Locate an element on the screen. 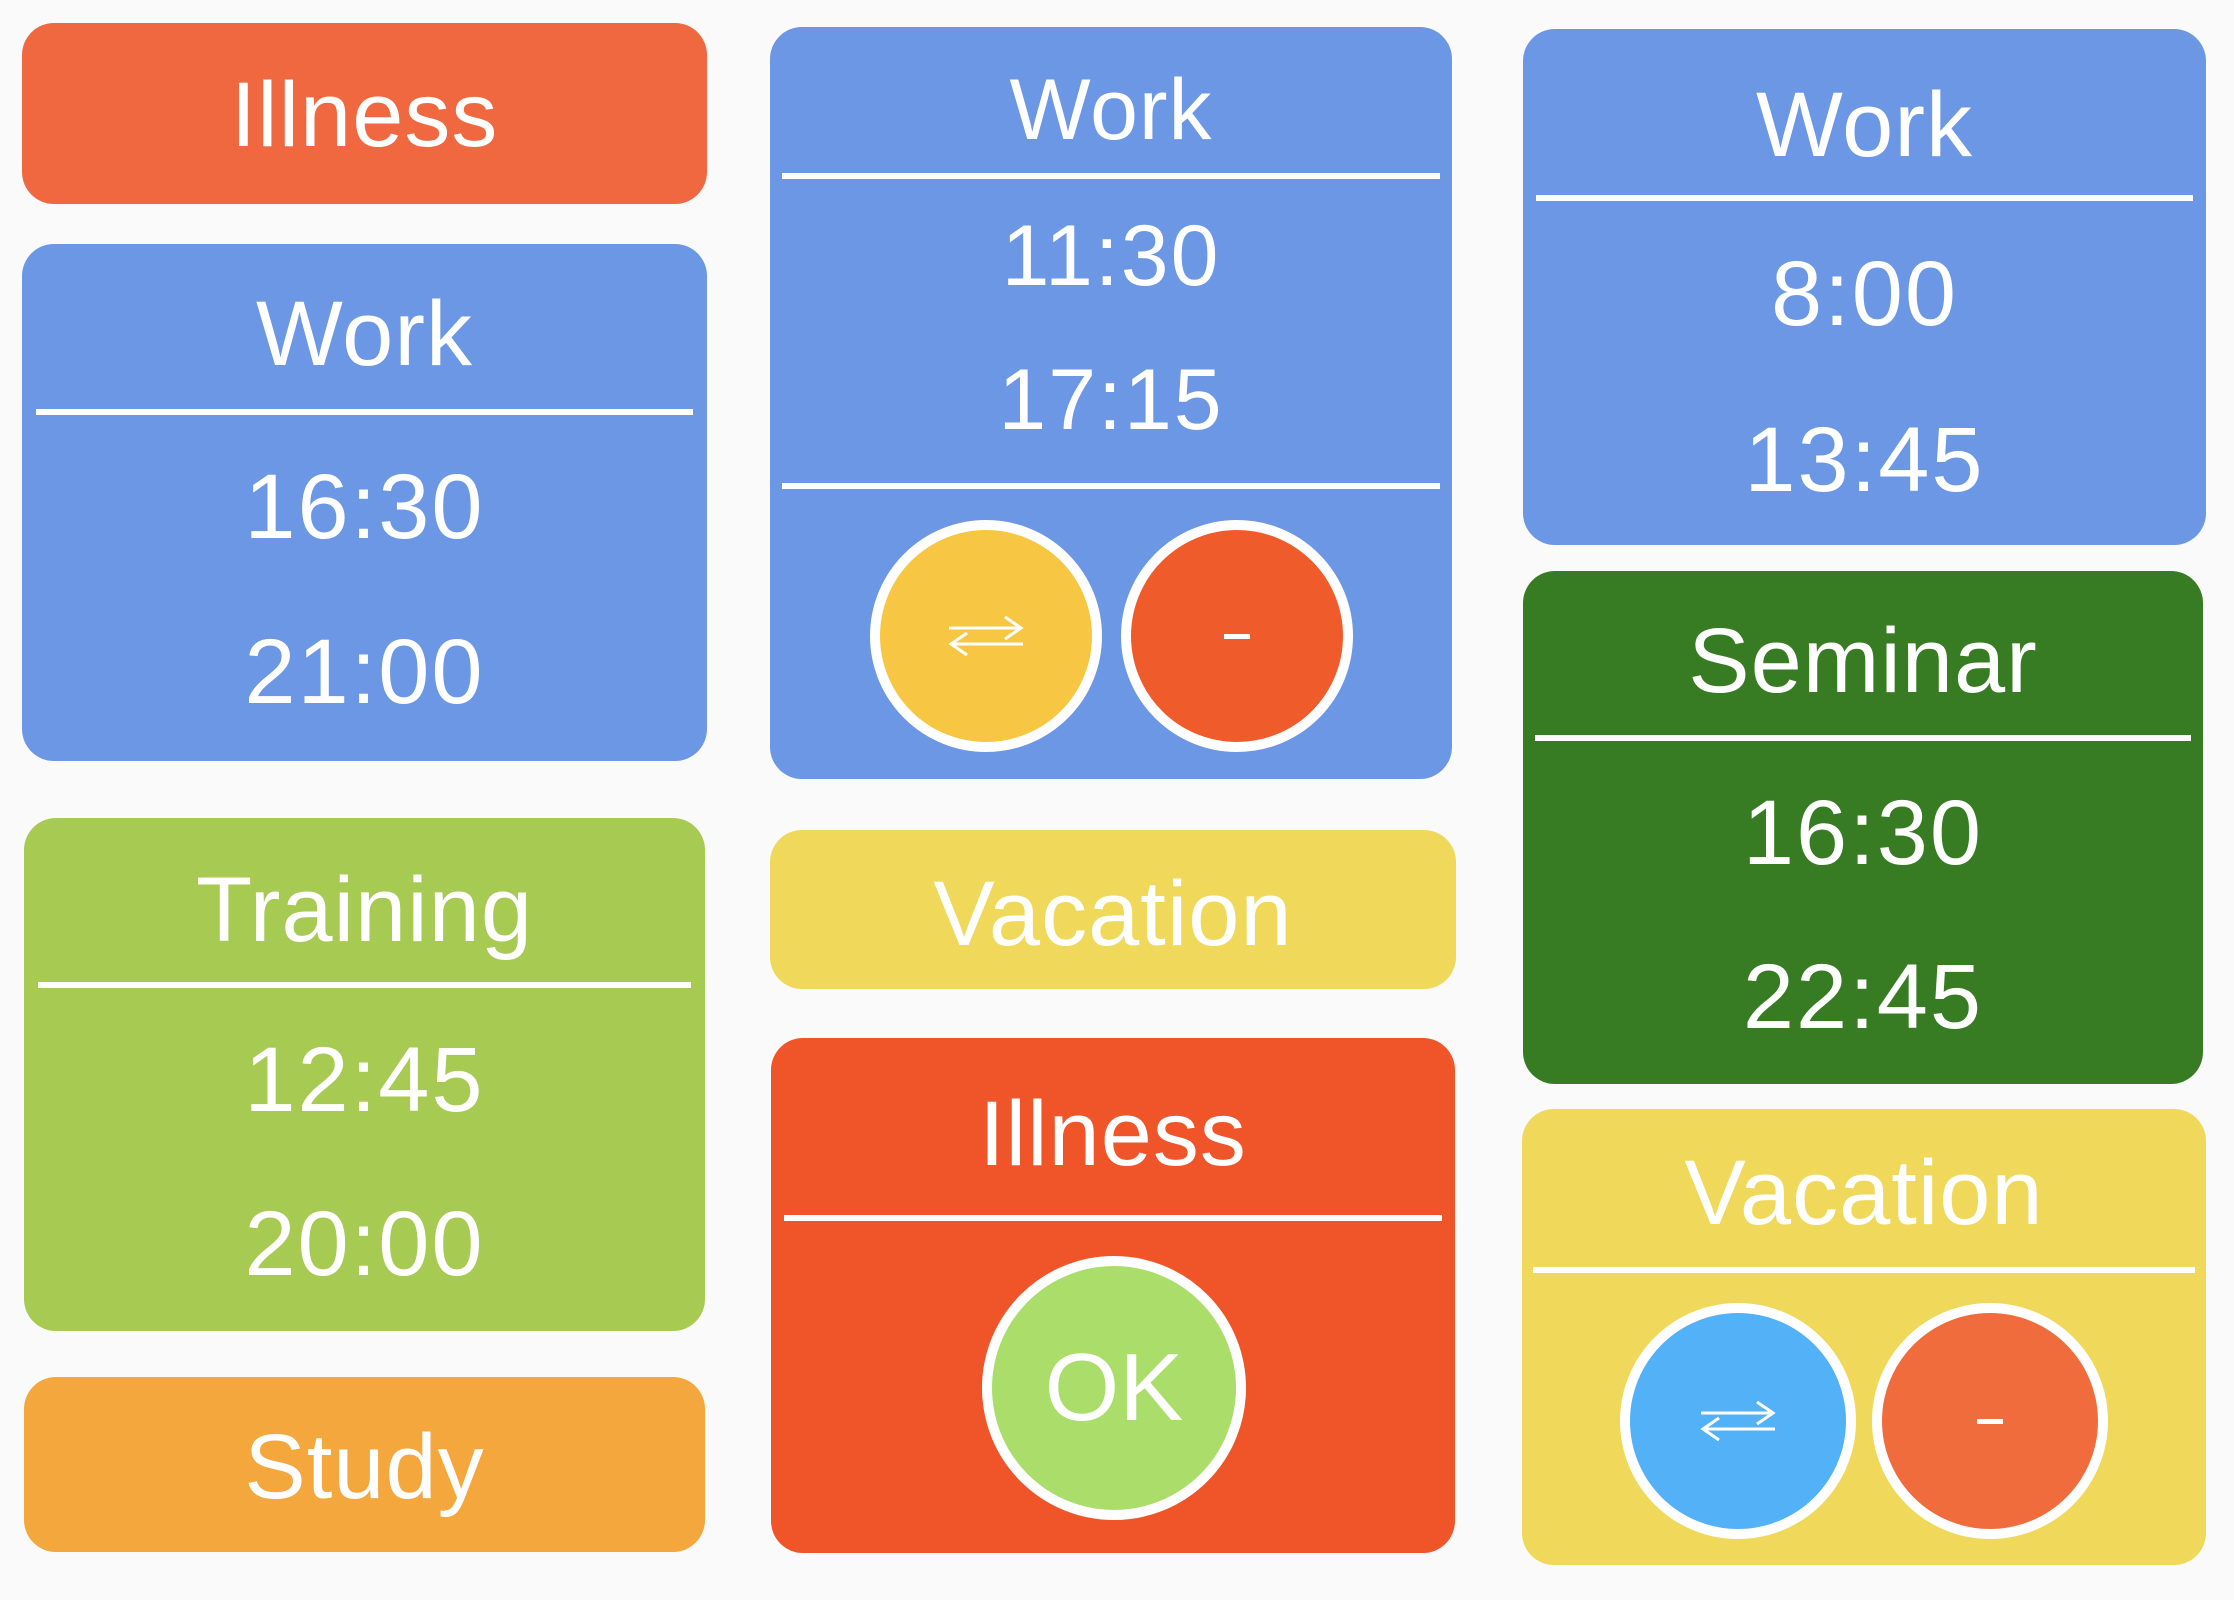 The width and height of the screenshot is (2234, 1600). work-shift-card: Work 16:30 21:00 is located at coordinates (364, 502).